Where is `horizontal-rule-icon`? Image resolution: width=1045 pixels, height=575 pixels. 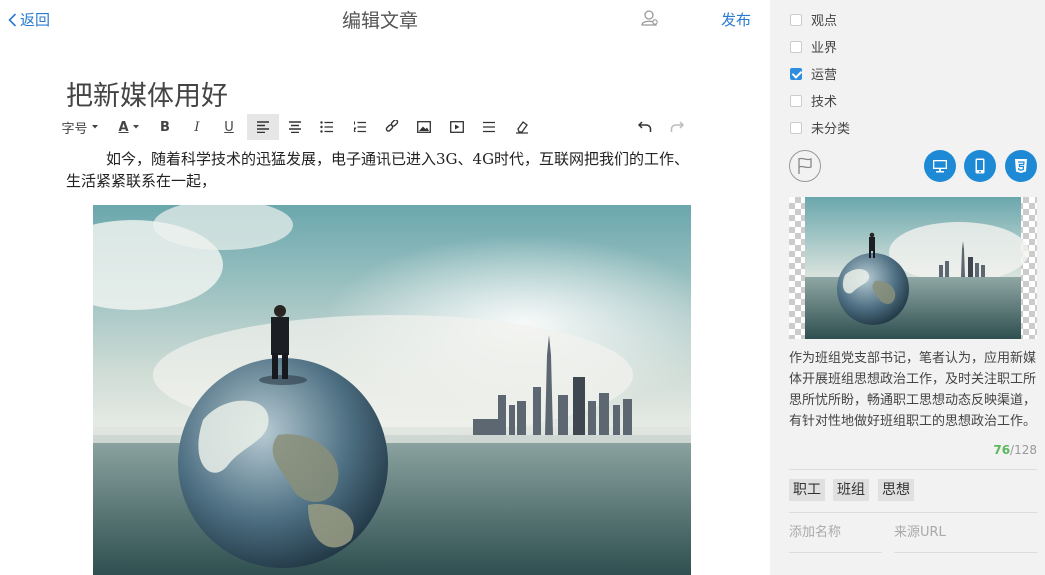
horizontal-rule-icon is located at coordinates (489, 127).